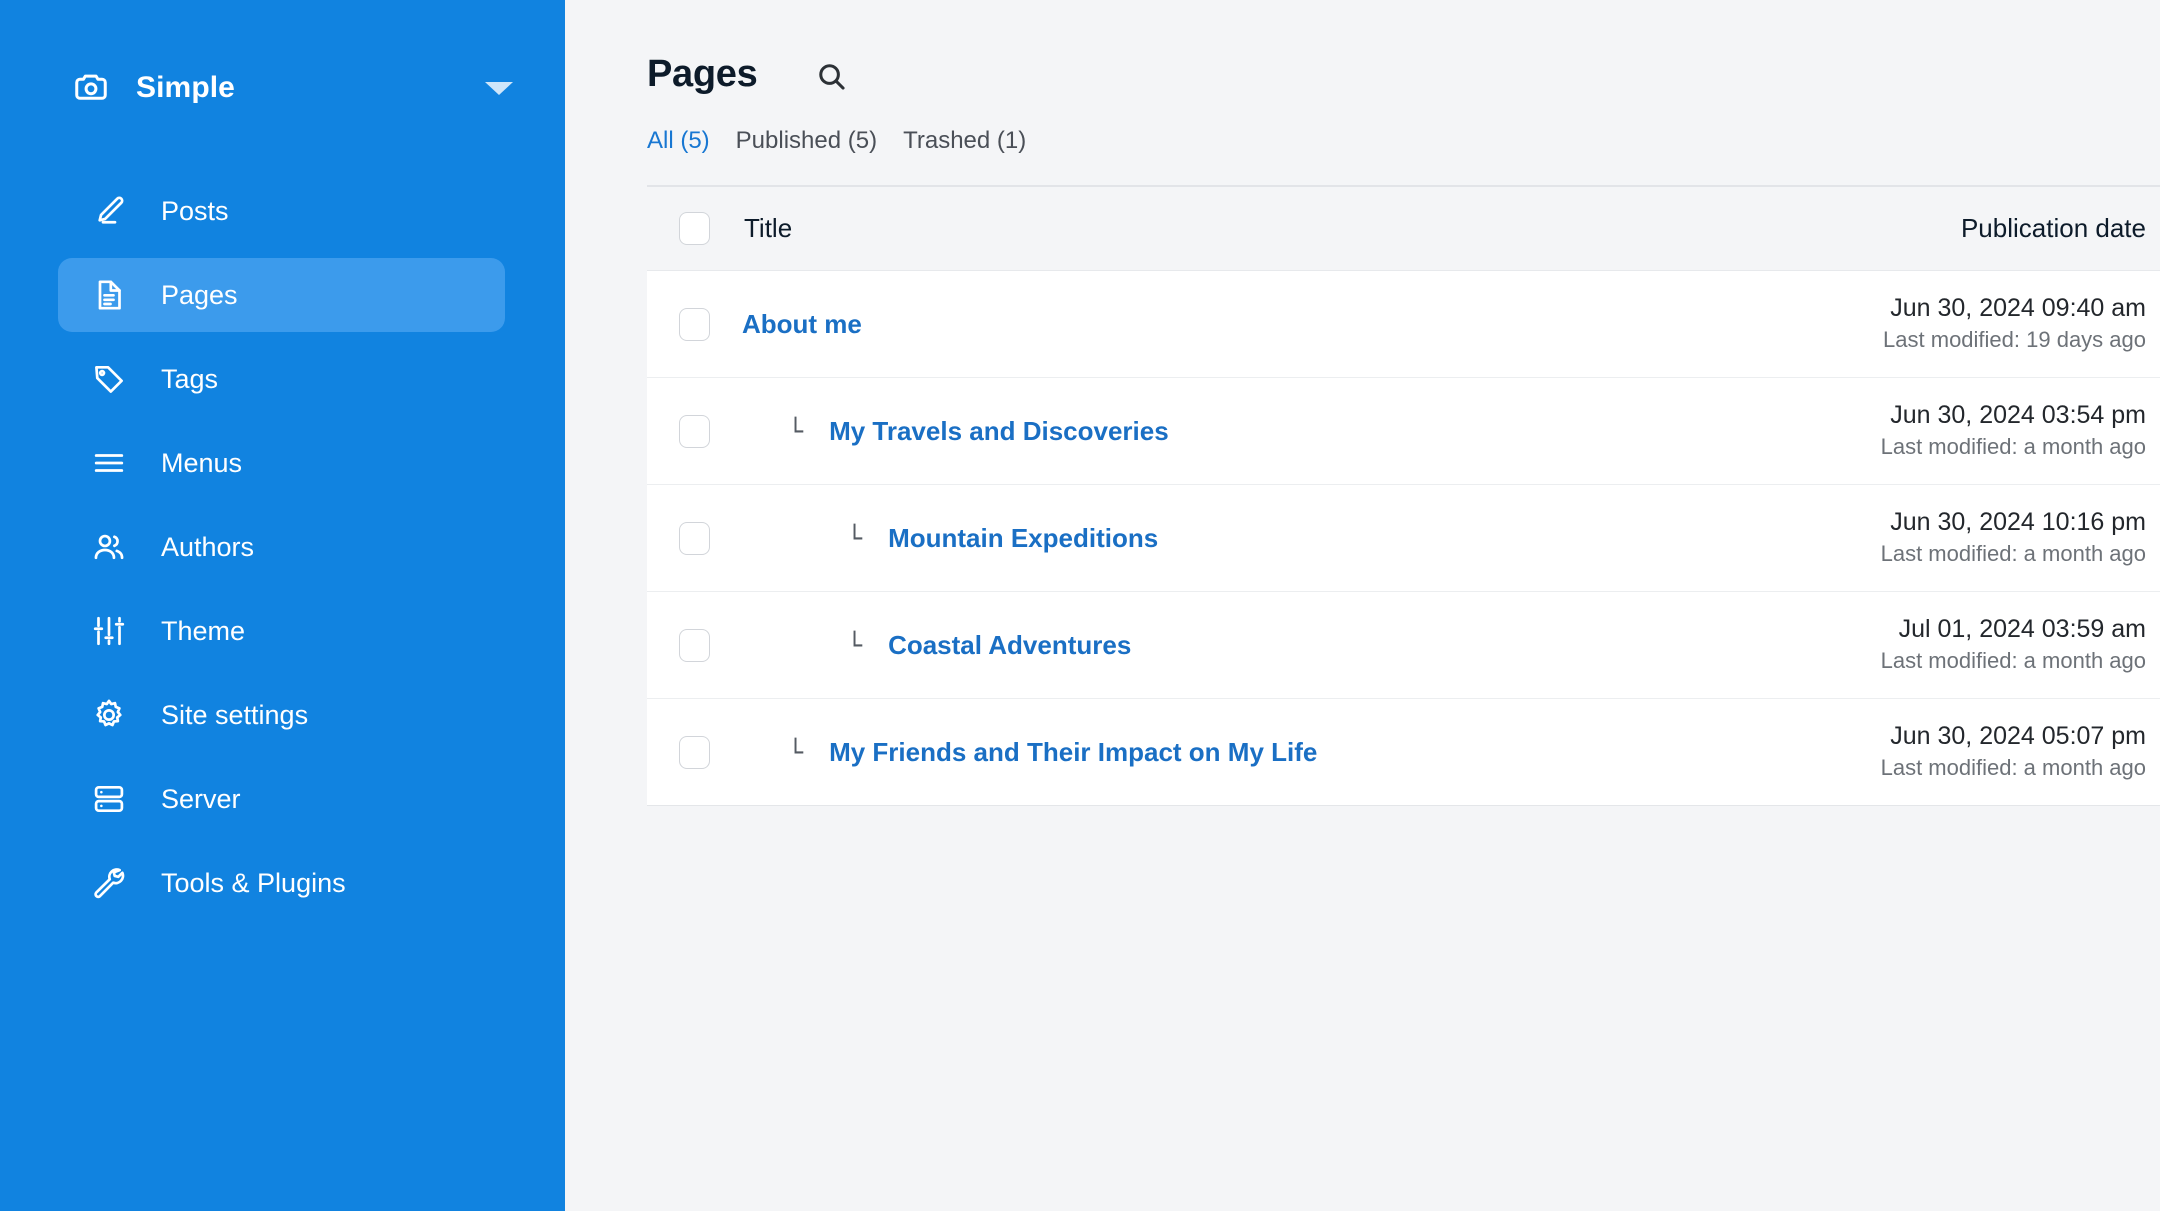 This screenshot has height=1211, width=2160. Describe the element at coordinates (2014, 340) in the screenshot. I see `last-modified: Last modified: 19 days ago` at that location.